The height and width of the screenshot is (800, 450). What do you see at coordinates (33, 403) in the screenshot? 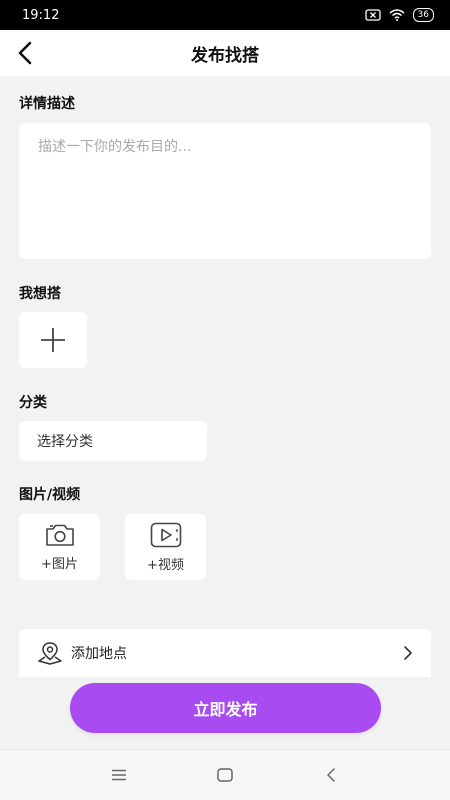
I see `category-label: 分类` at bounding box center [33, 403].